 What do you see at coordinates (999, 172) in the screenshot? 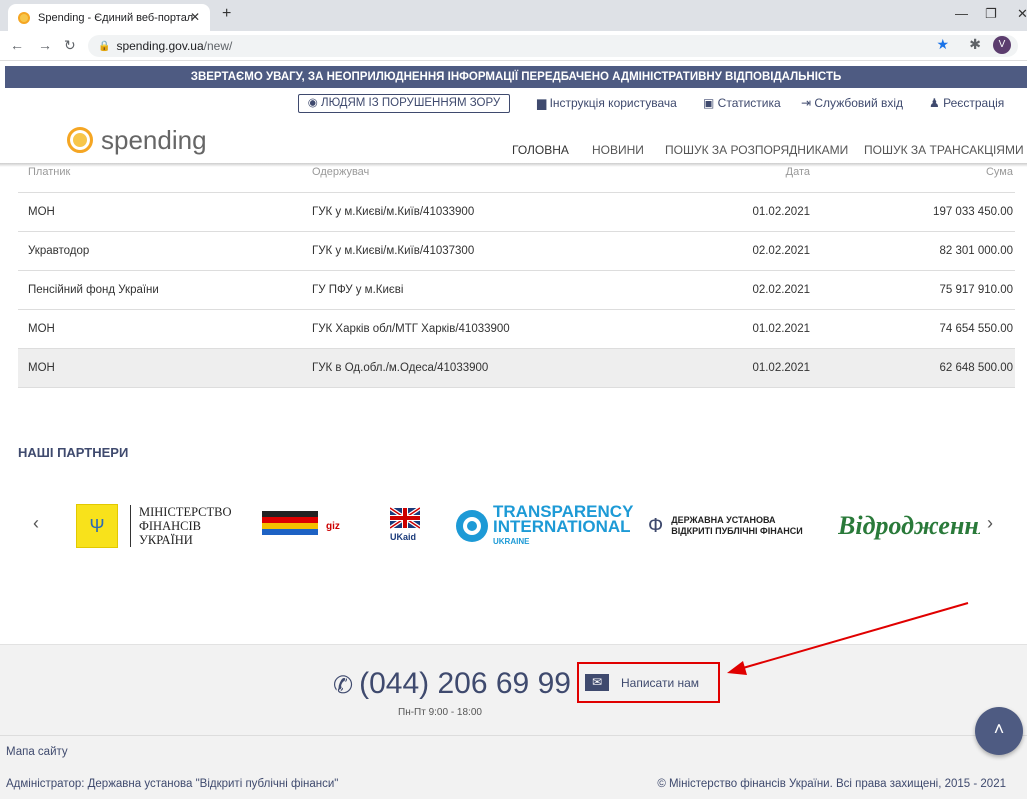
I see `header-amount: Сума` at bounding box center [999, 172].